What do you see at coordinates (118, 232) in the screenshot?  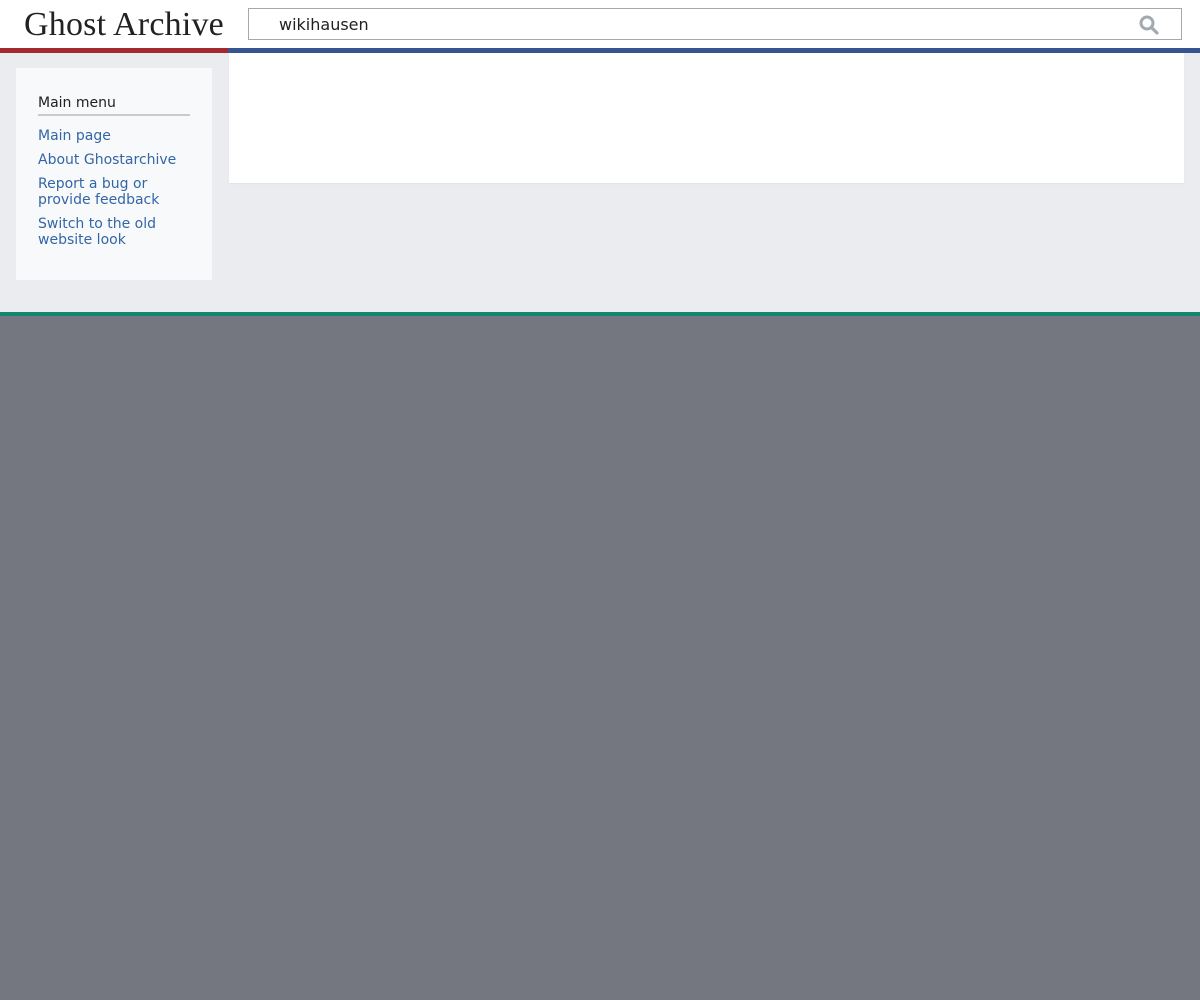 I see `menu-item-switch-old-look: Switch to the old website look` at bounding box center [118, 232].